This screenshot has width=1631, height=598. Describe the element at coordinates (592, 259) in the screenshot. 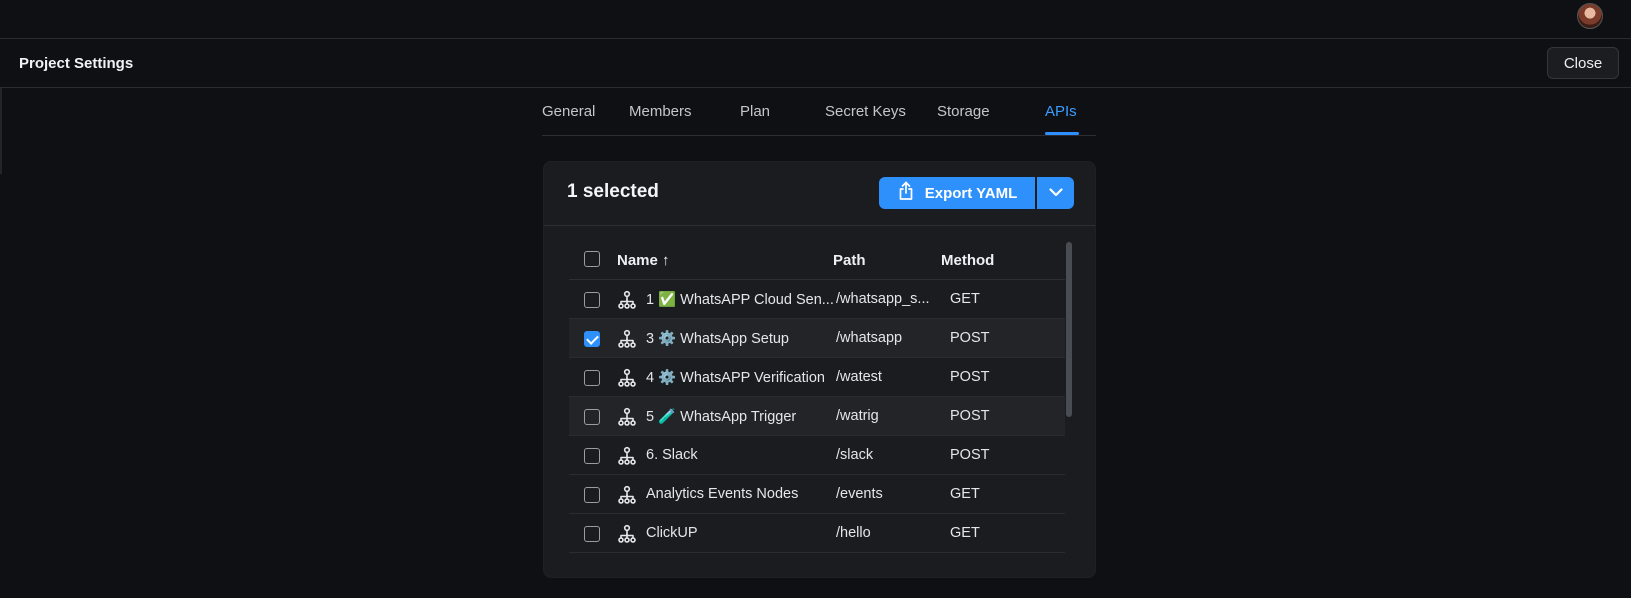

I see `select-all-checkbox` at that location.